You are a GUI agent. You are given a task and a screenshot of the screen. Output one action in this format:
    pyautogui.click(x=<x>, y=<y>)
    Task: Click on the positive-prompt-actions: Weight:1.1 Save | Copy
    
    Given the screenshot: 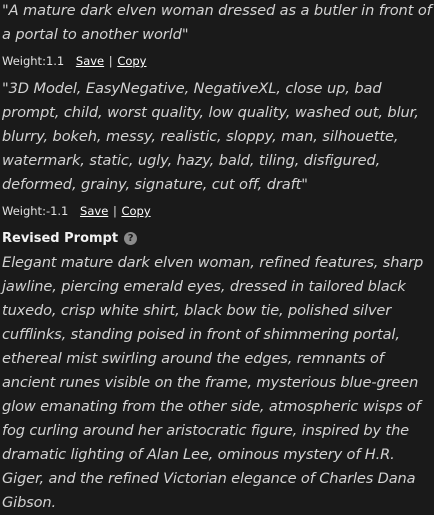 What is the action you would take?
    pyautogui.click(x=217, y=61)
    